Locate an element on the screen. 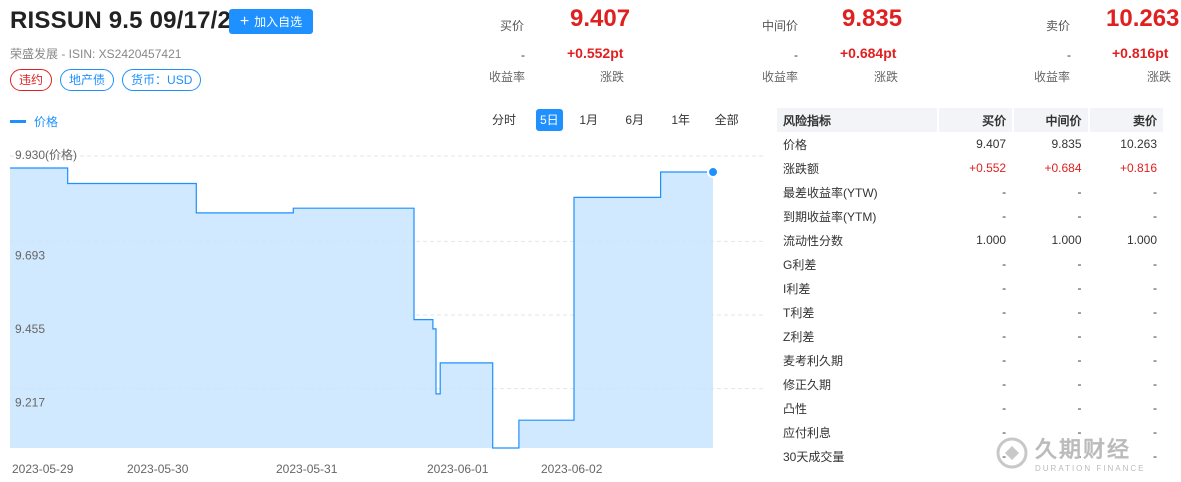 Image resolution: width=1181 pixels, height=482 pixels. risk-row-label: I利差 is located at coordinates (797, 288).